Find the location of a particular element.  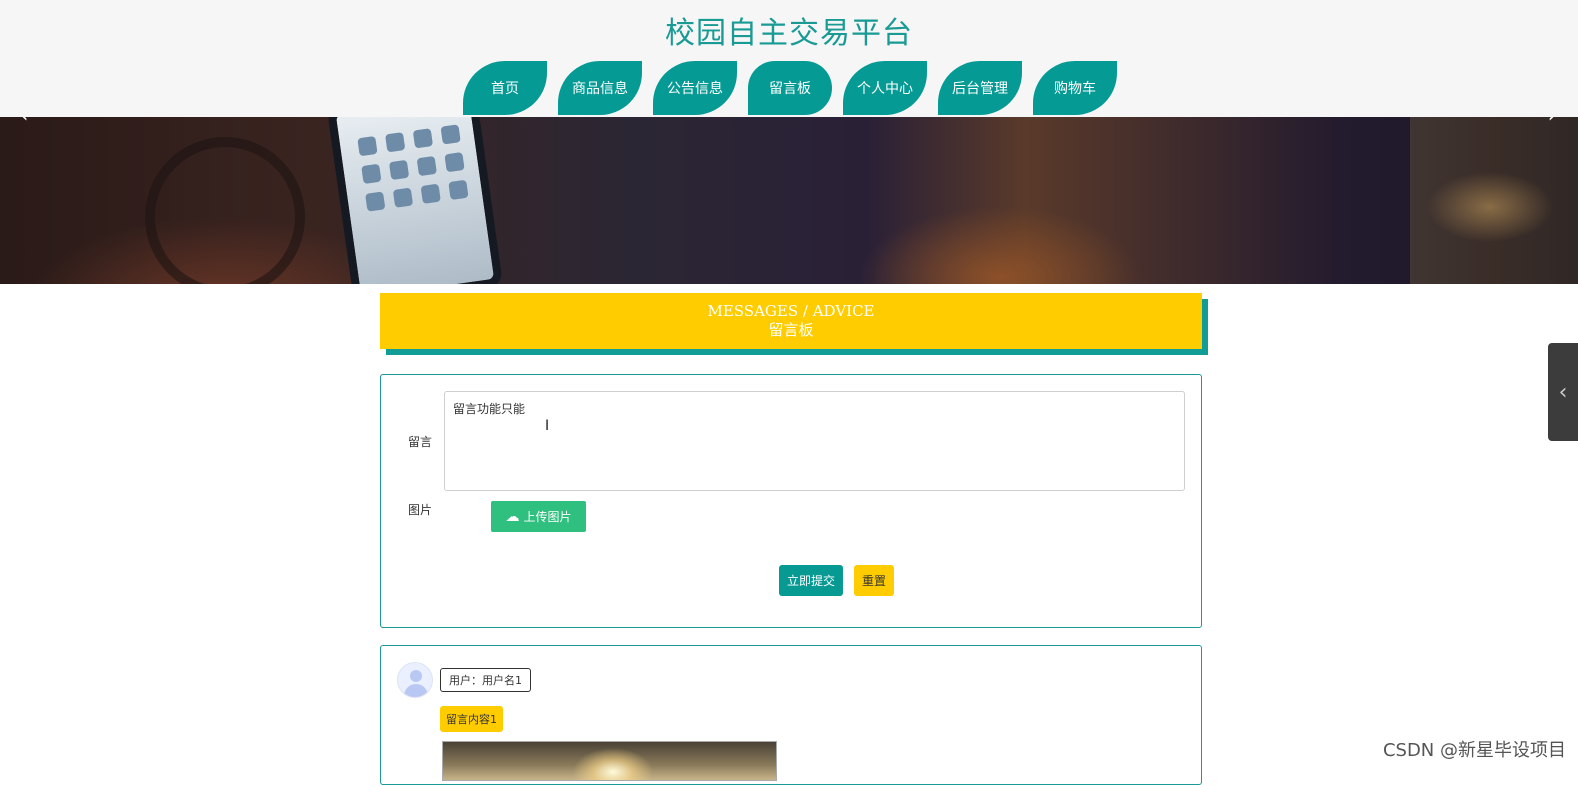

upload-image-button: ☁ 上传图片 is located at coordinates (538, 516).